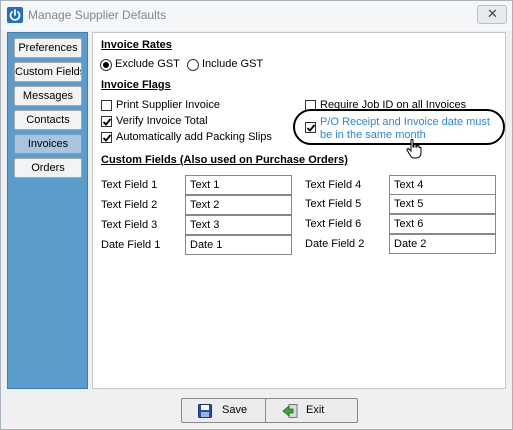 This screenshot has width=513, height=430. I want to click on sidebar-item-invoices: Invoices, so click(48, 144).